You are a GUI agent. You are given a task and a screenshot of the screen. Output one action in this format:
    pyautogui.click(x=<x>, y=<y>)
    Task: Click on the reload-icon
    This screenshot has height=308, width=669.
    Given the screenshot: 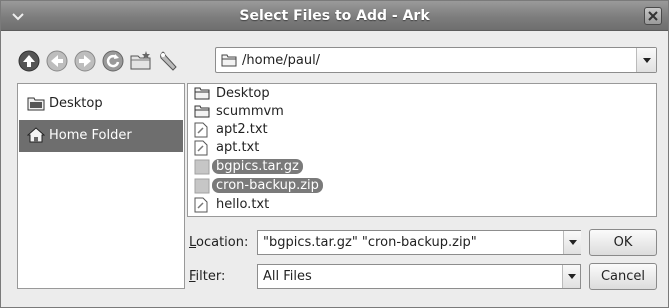 What is the action you would take?
    pyautogui.click(x=113, y=61)
    